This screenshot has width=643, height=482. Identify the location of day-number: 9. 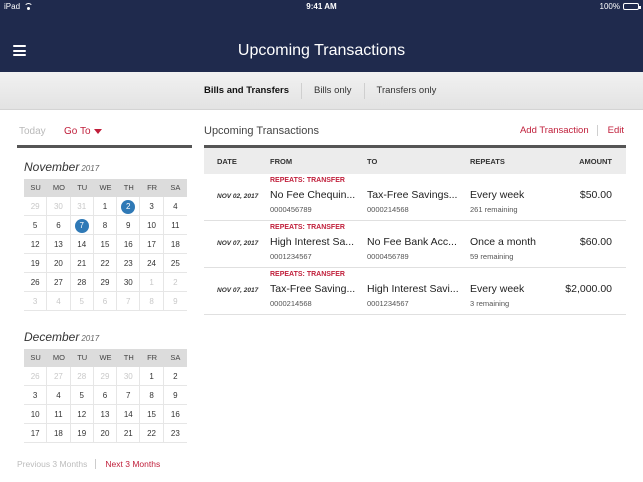
(175, 395).